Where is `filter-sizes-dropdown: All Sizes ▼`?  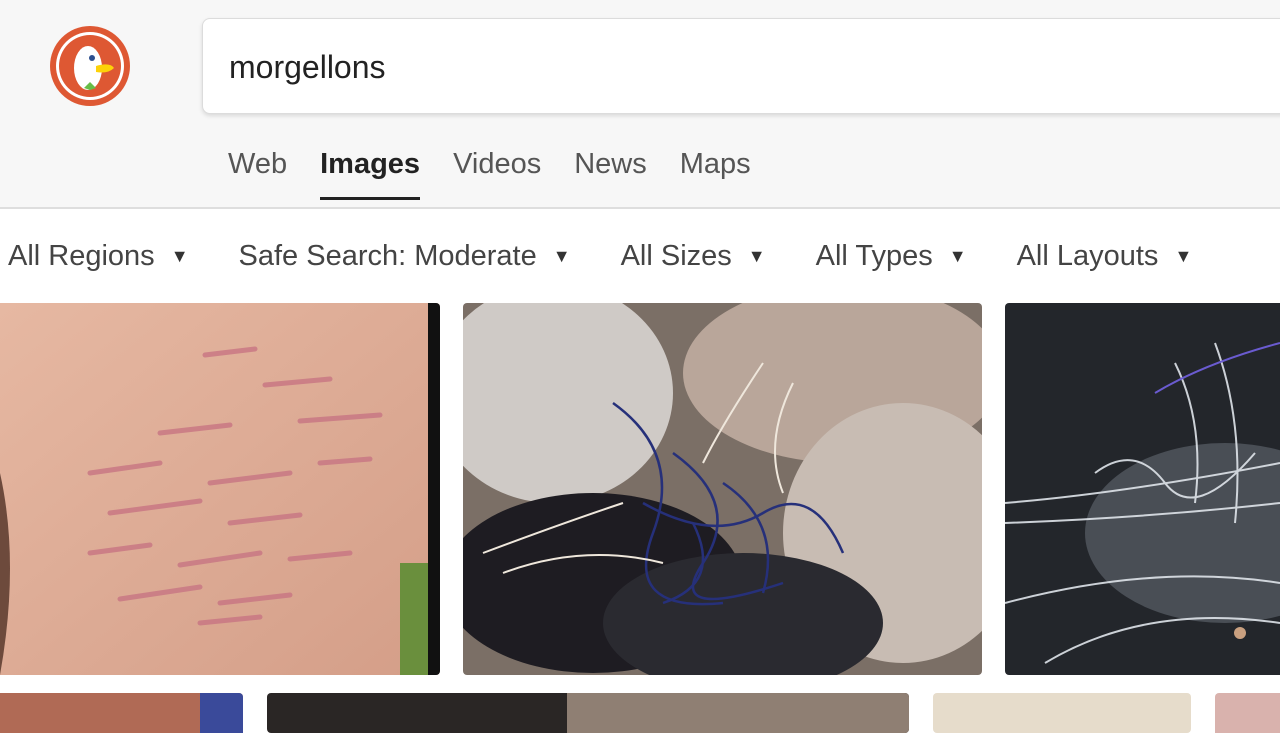
filter-sizes-dropdown: All Sizes ▼ is located at coordinates (693, 256).